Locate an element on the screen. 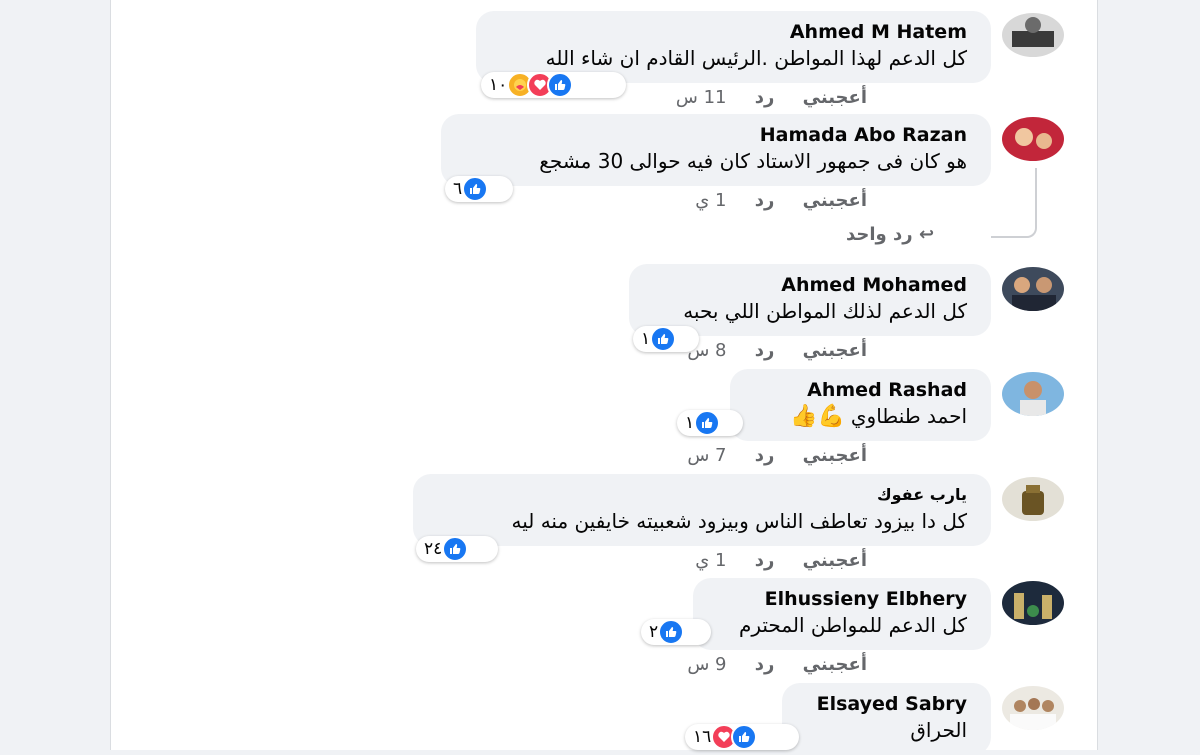 The image size is (1200, 755). comment-text-body: احمد طنطاوي is located at coordinates (908, 416).